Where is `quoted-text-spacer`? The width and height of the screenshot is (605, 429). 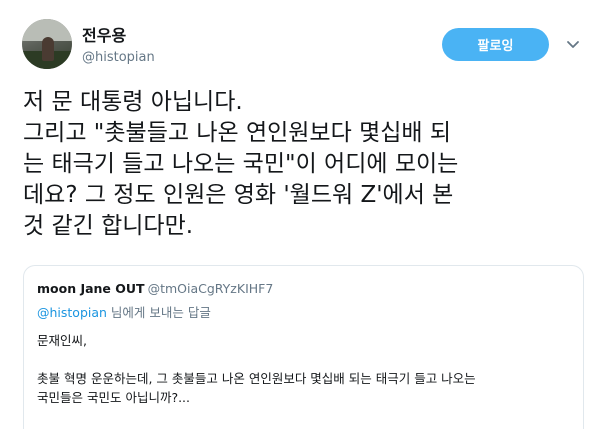 quoted-text-spacer is located at coordinates (307, 359).